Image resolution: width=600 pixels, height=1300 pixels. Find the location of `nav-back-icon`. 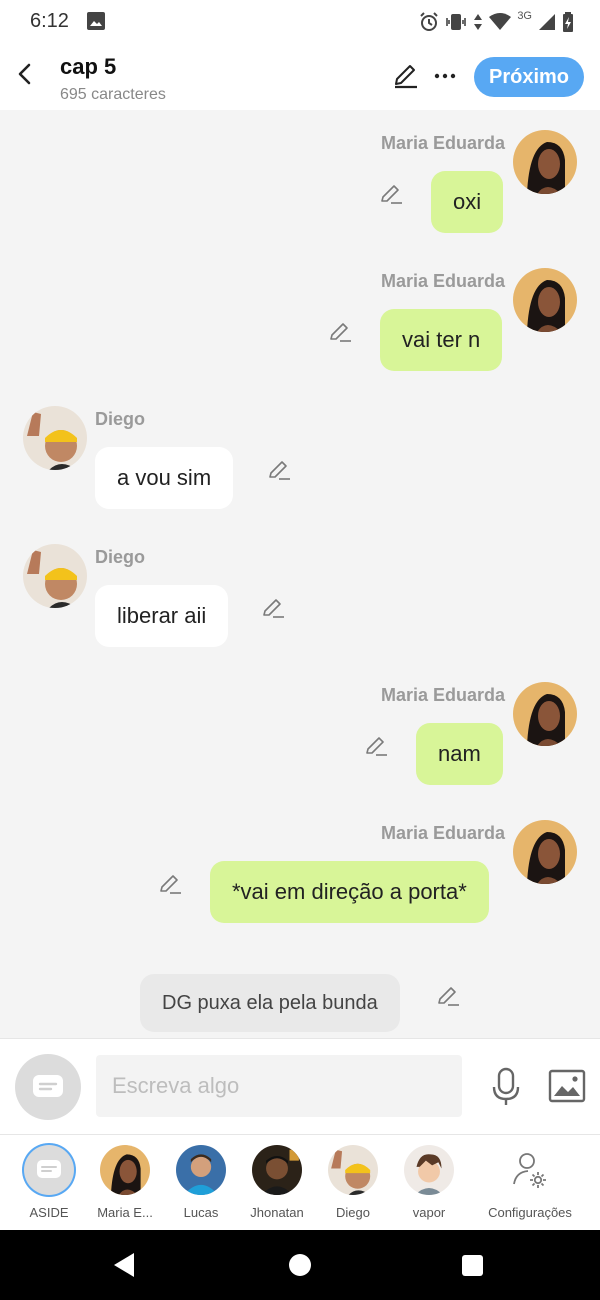

nav-back-icon is located at coordinates (124, 1265).